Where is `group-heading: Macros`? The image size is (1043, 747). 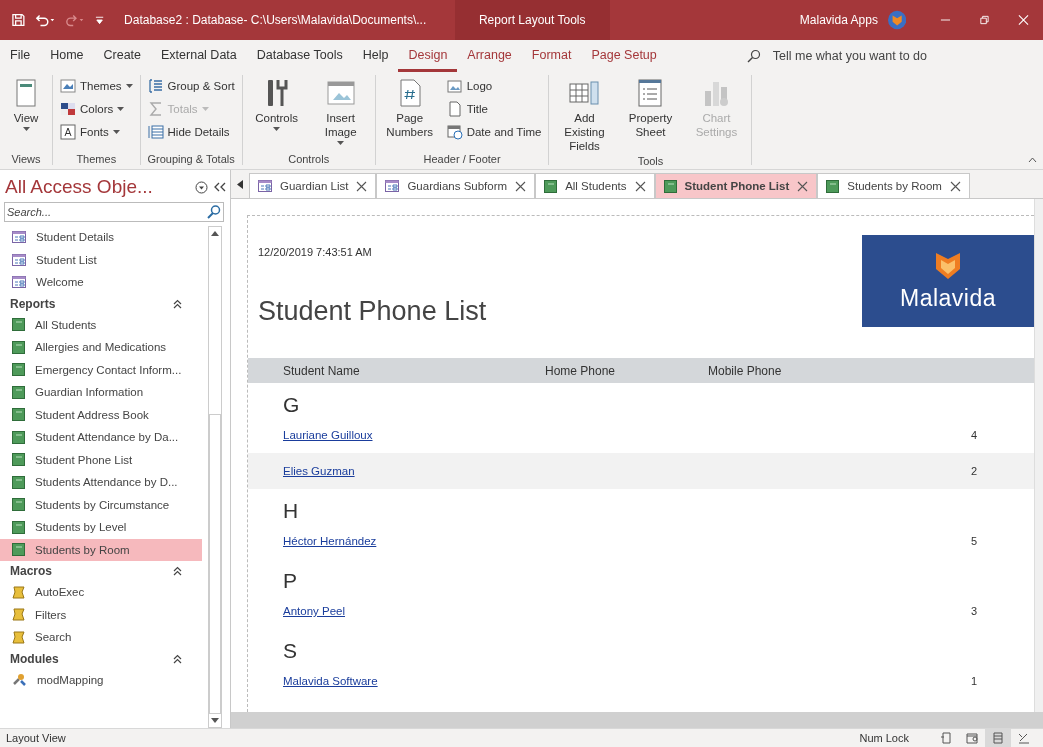
group-heading: Macros is located at coordinates (91, 571).